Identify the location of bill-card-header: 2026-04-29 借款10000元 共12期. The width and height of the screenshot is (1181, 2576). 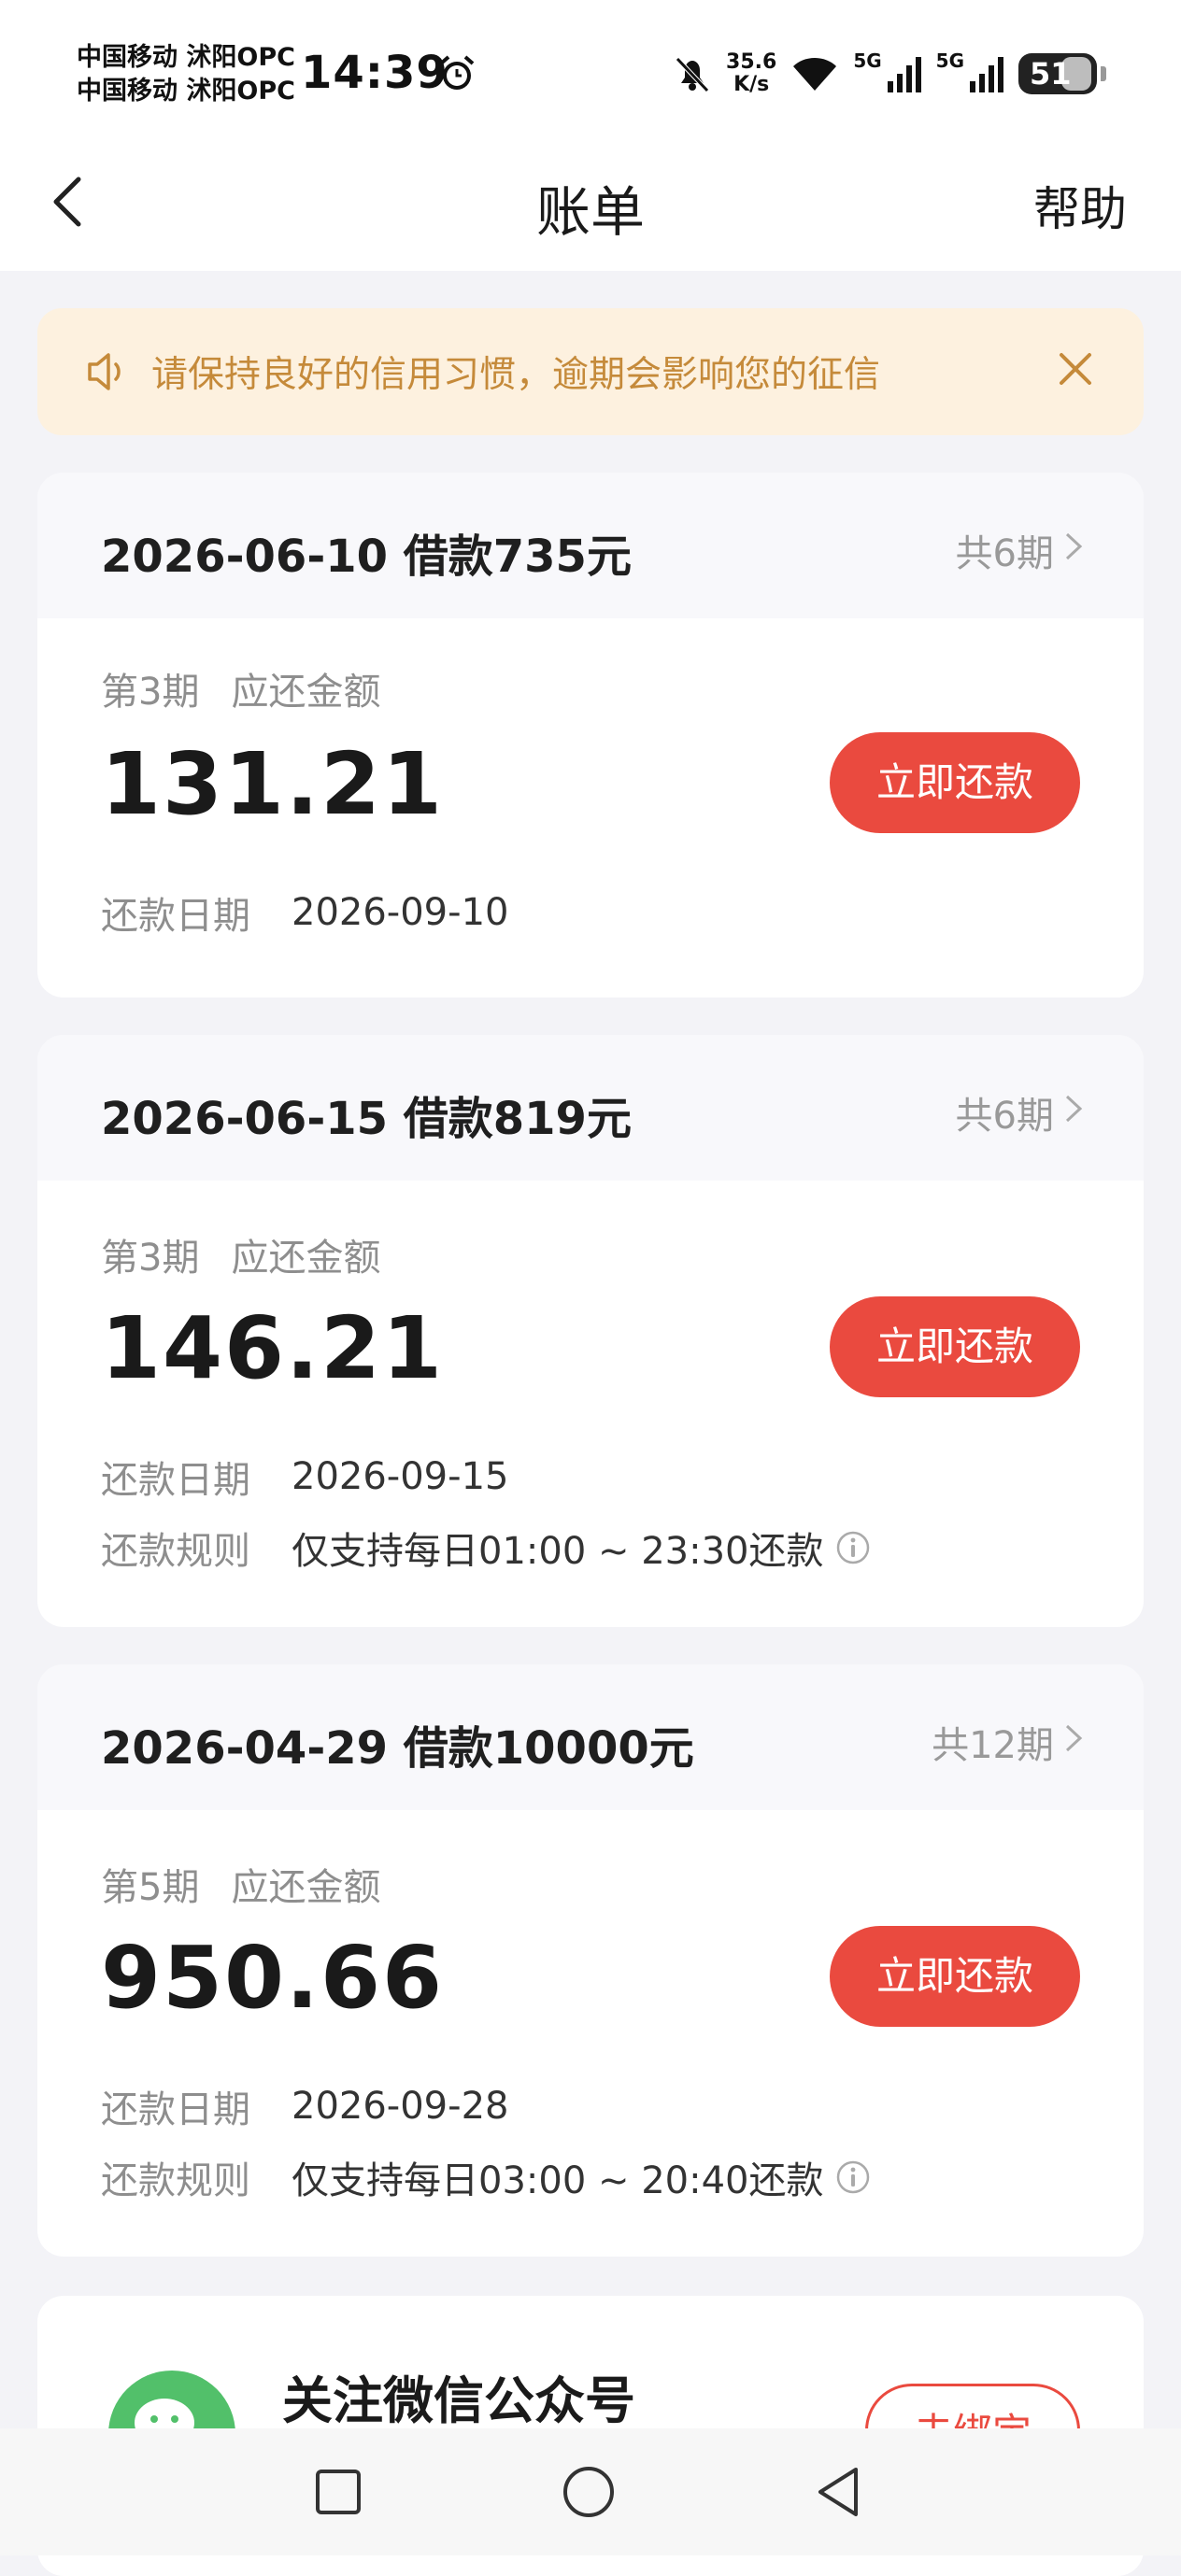
(590, 1737).